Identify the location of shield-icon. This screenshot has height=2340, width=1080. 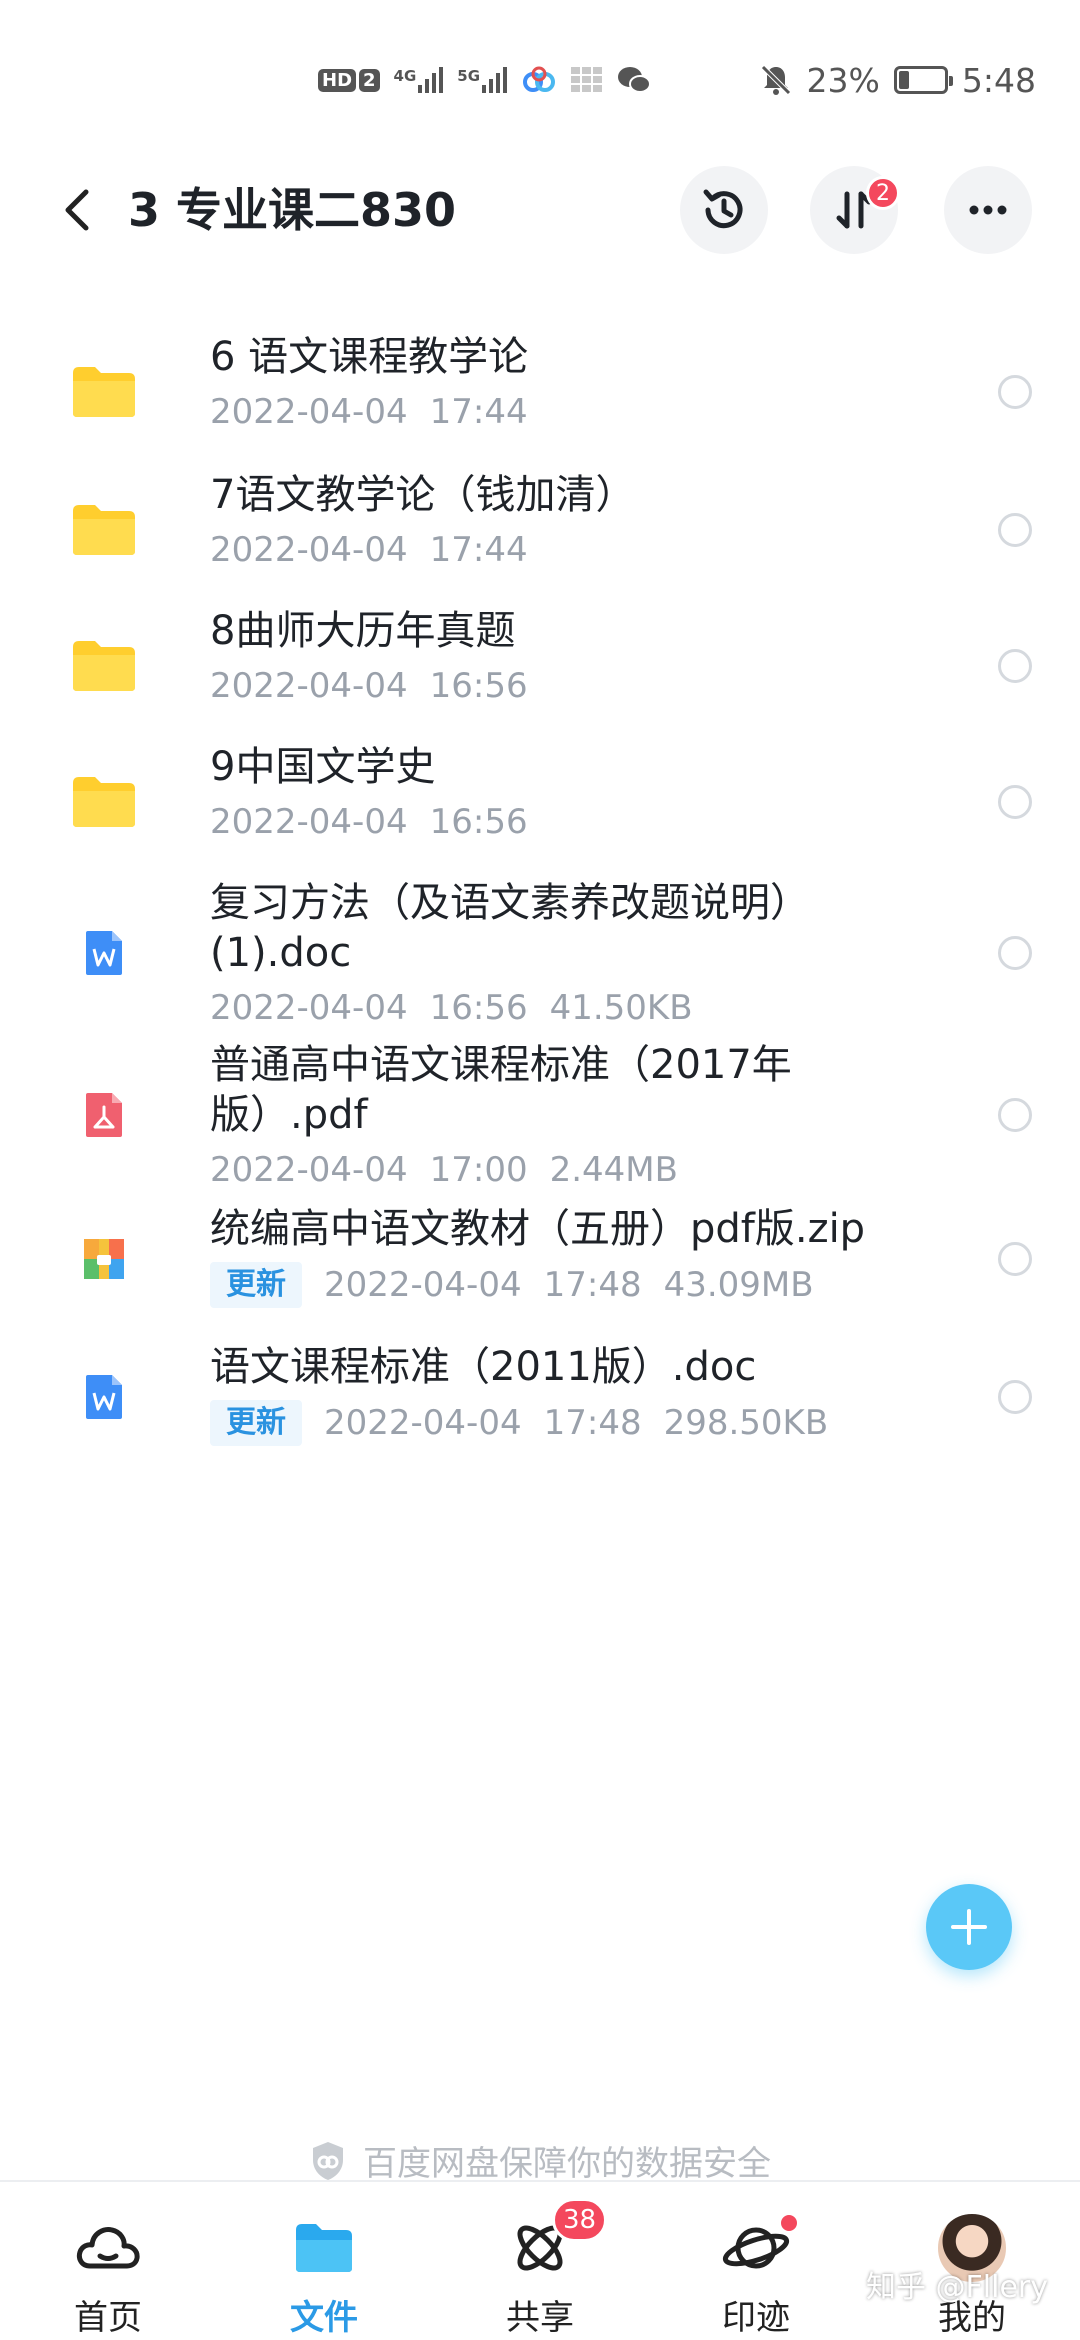
(328, 2160).